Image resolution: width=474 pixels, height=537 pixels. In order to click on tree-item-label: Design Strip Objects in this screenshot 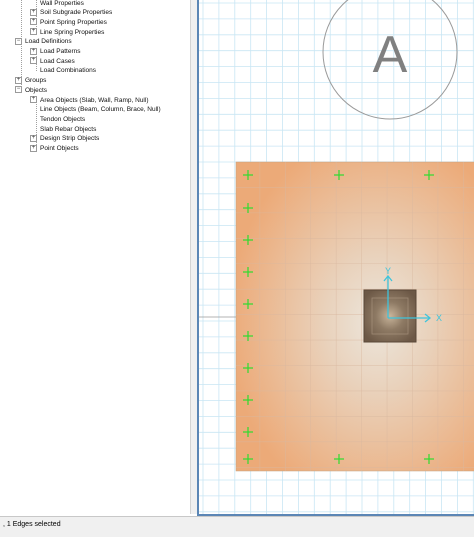, I will do `click(70, 139)`.